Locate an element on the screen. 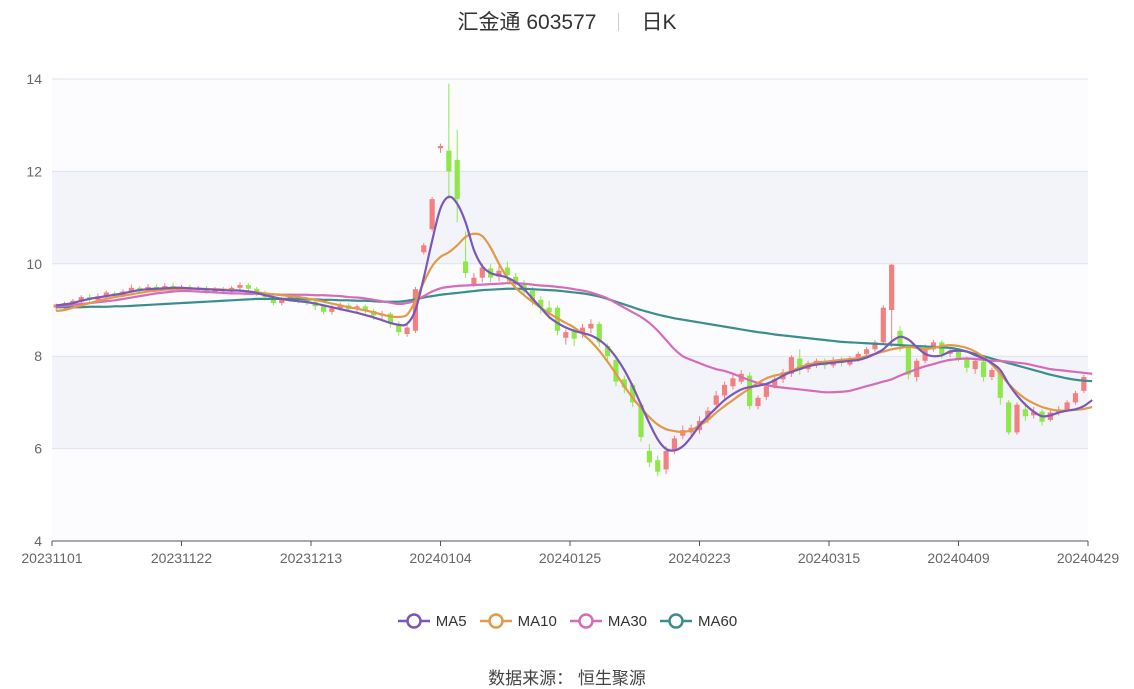 This screenshot has width=1134, height=689. legend-label: MA30 is located at coordinates (627, 621).